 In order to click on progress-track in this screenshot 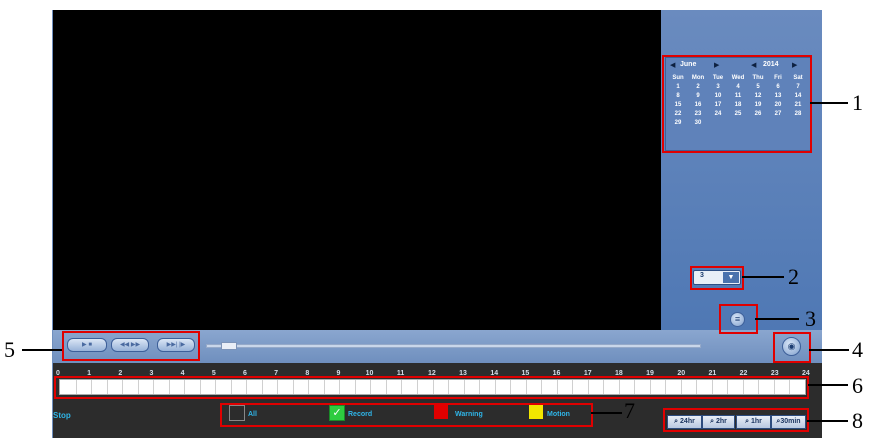, I will do `click(453, 346)`.